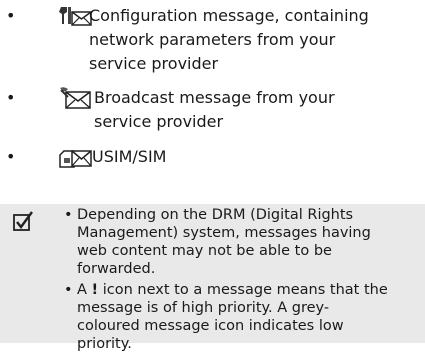 This screenshot has height=353, width=425. What do you see at coordinates (75, 16) in the screenshot?
I see `configuration-message-icon` at bounding box center [75, 16].